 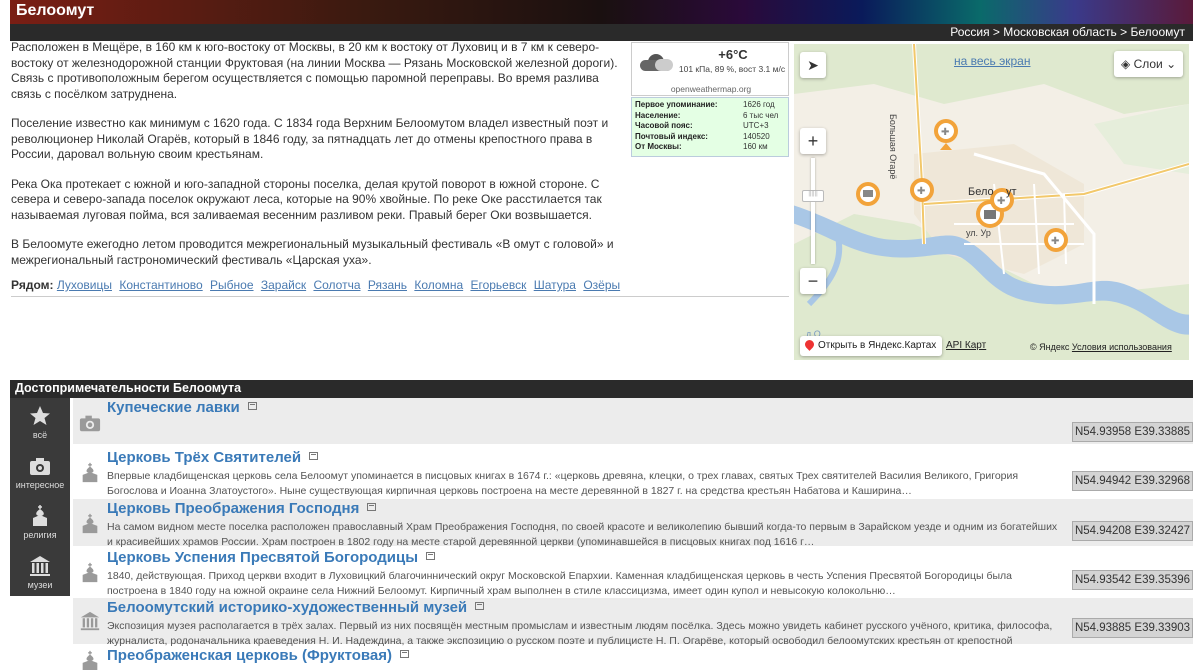 What do you see at coordinates (732, 69) in the screenshot?
I see `weather-details: 101 кПа, 89 %, вост 3.1 м/с` at bounding box center [732, 69].